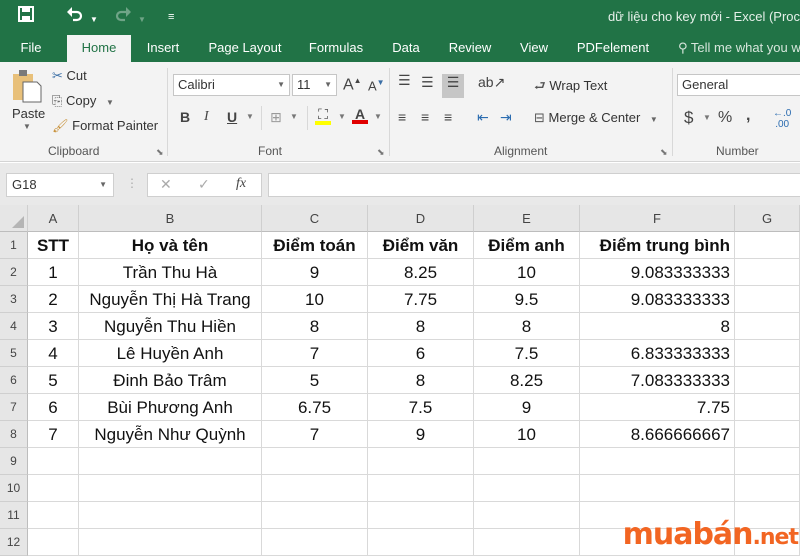 Image resolution: width=800 pixels, height=556 pixels. Describe the element at coordinates (427, 82) in the screenshot. I see `middle-align-icon: ☰` at that location.